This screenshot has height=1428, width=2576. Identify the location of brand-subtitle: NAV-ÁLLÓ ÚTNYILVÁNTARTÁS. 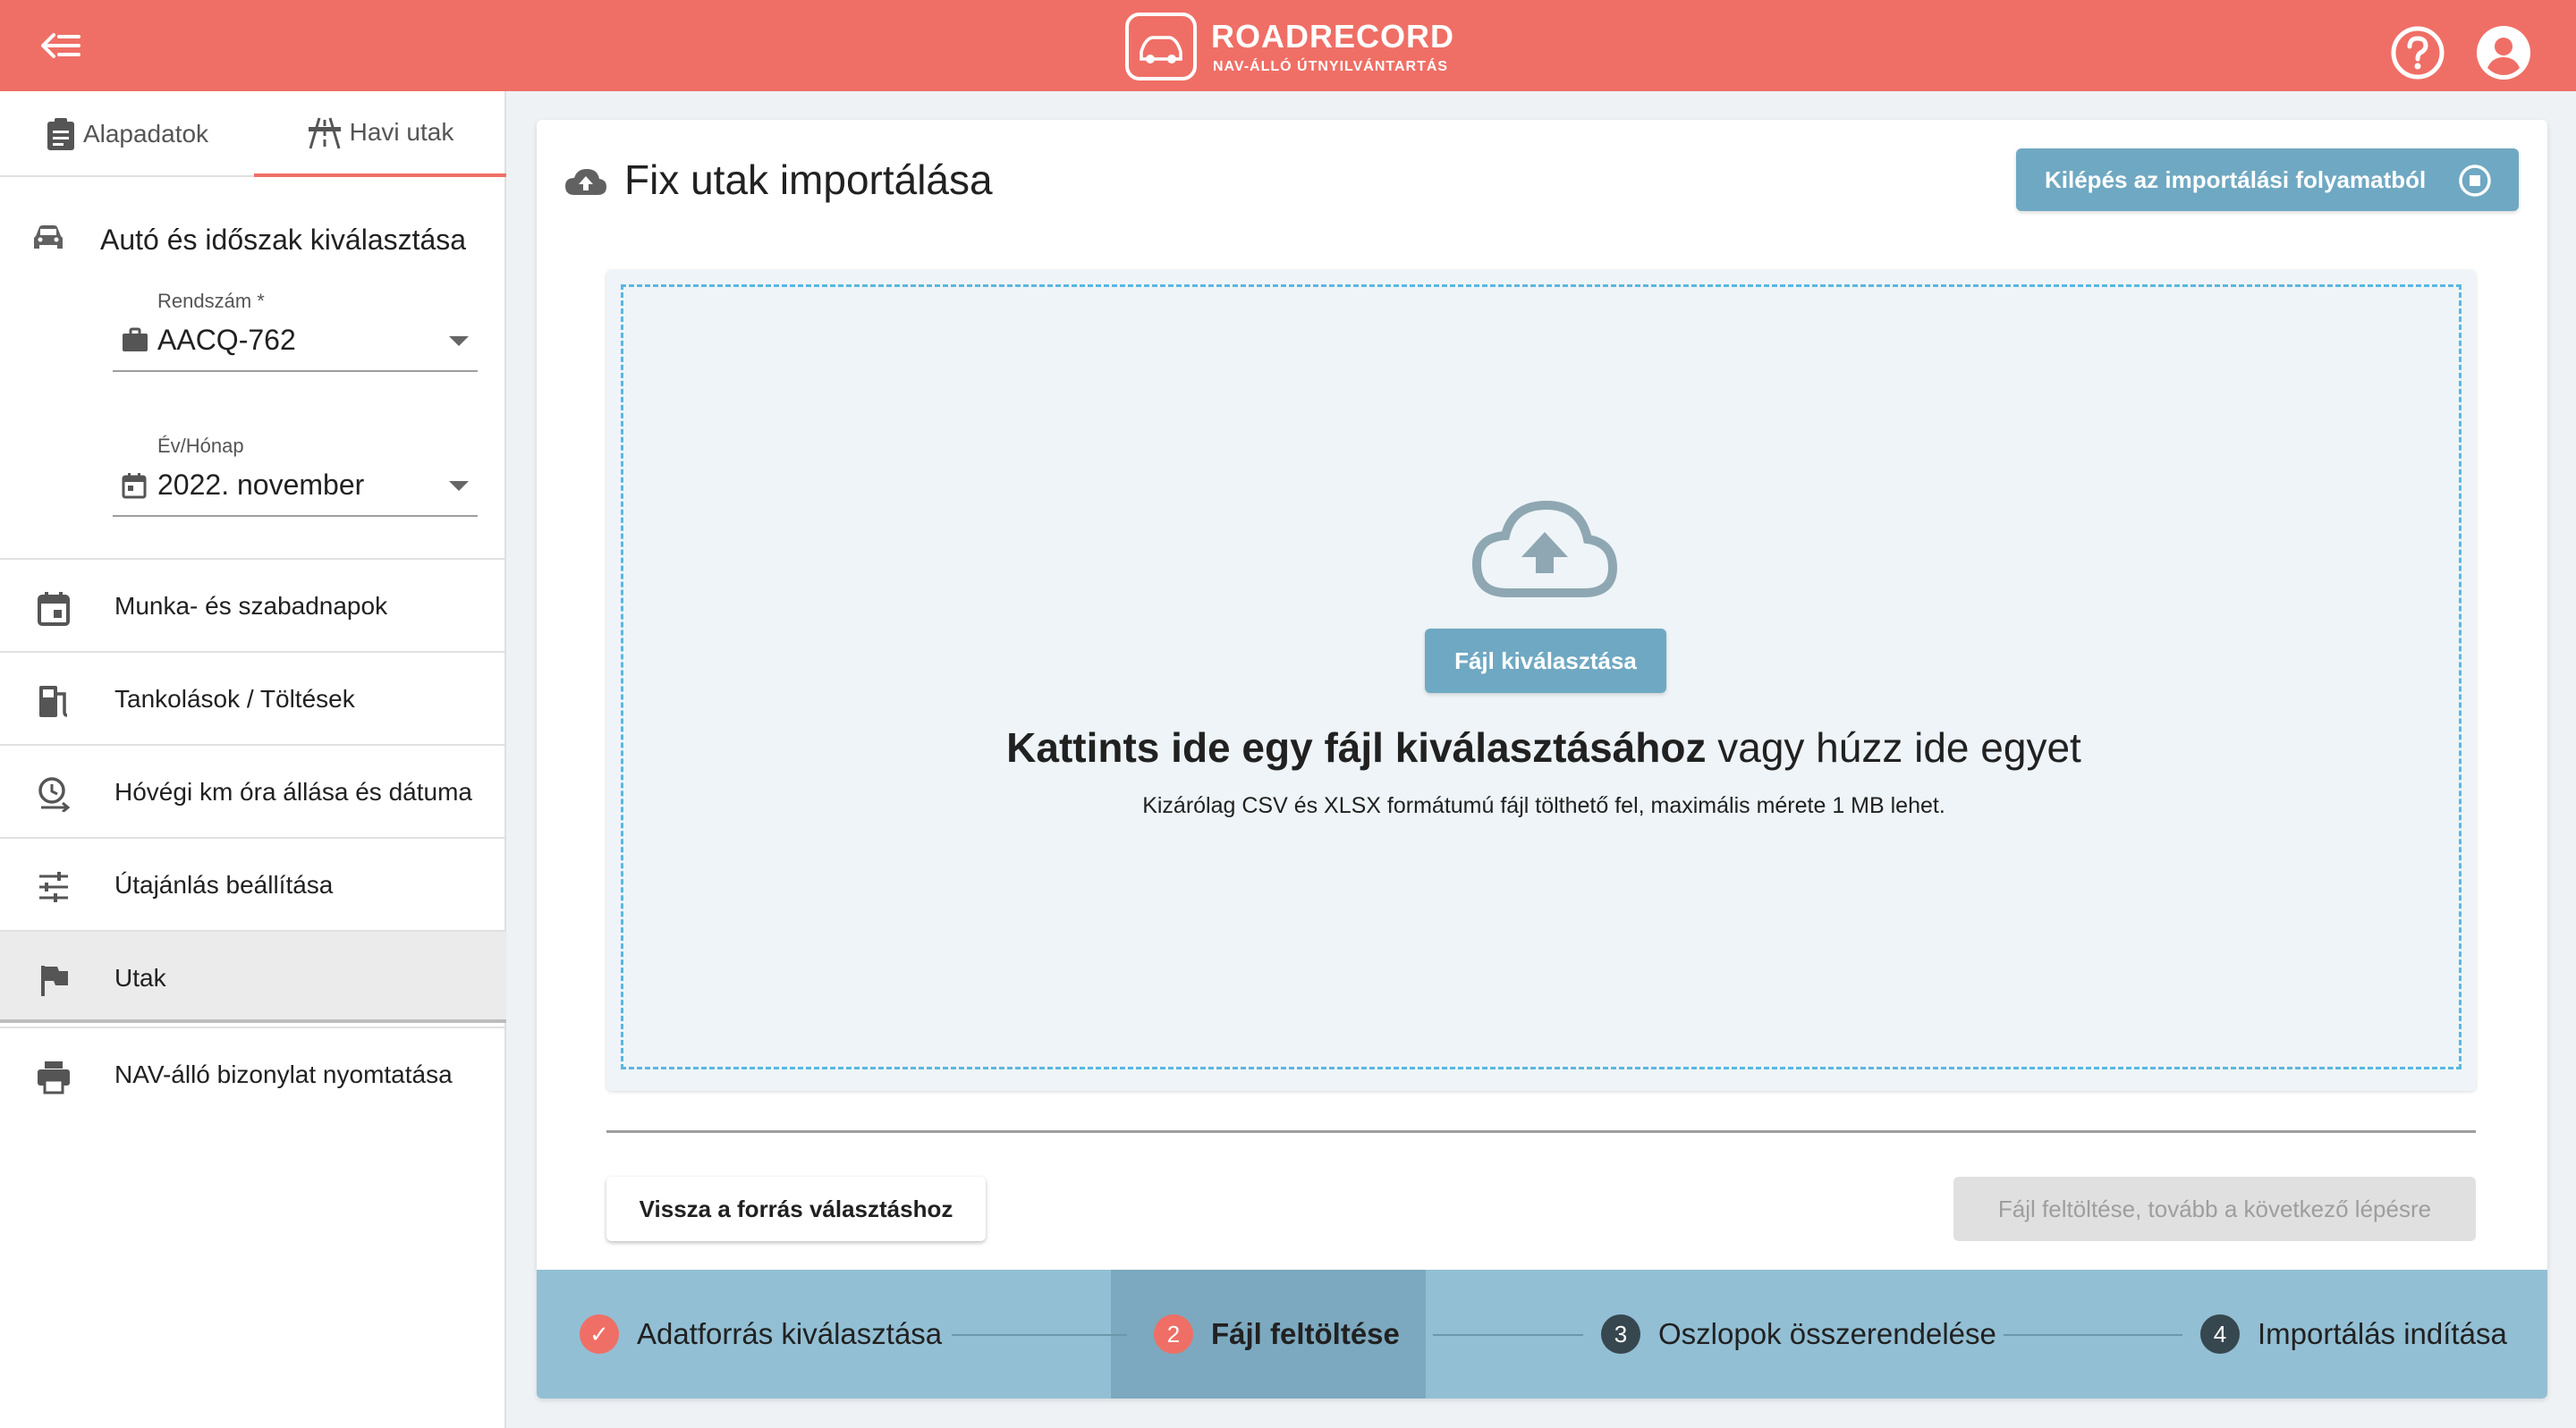
(1331, 66).